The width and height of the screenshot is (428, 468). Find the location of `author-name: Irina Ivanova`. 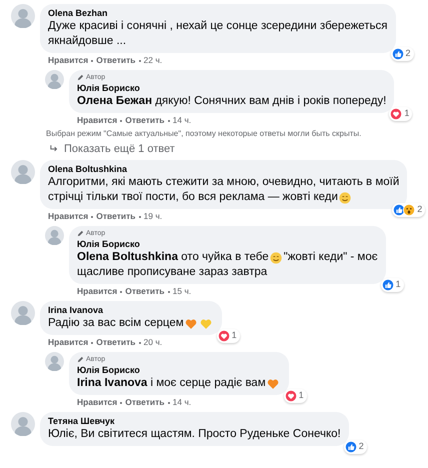

author-name: Irina Ivanova is located at coordinates (76, 310).